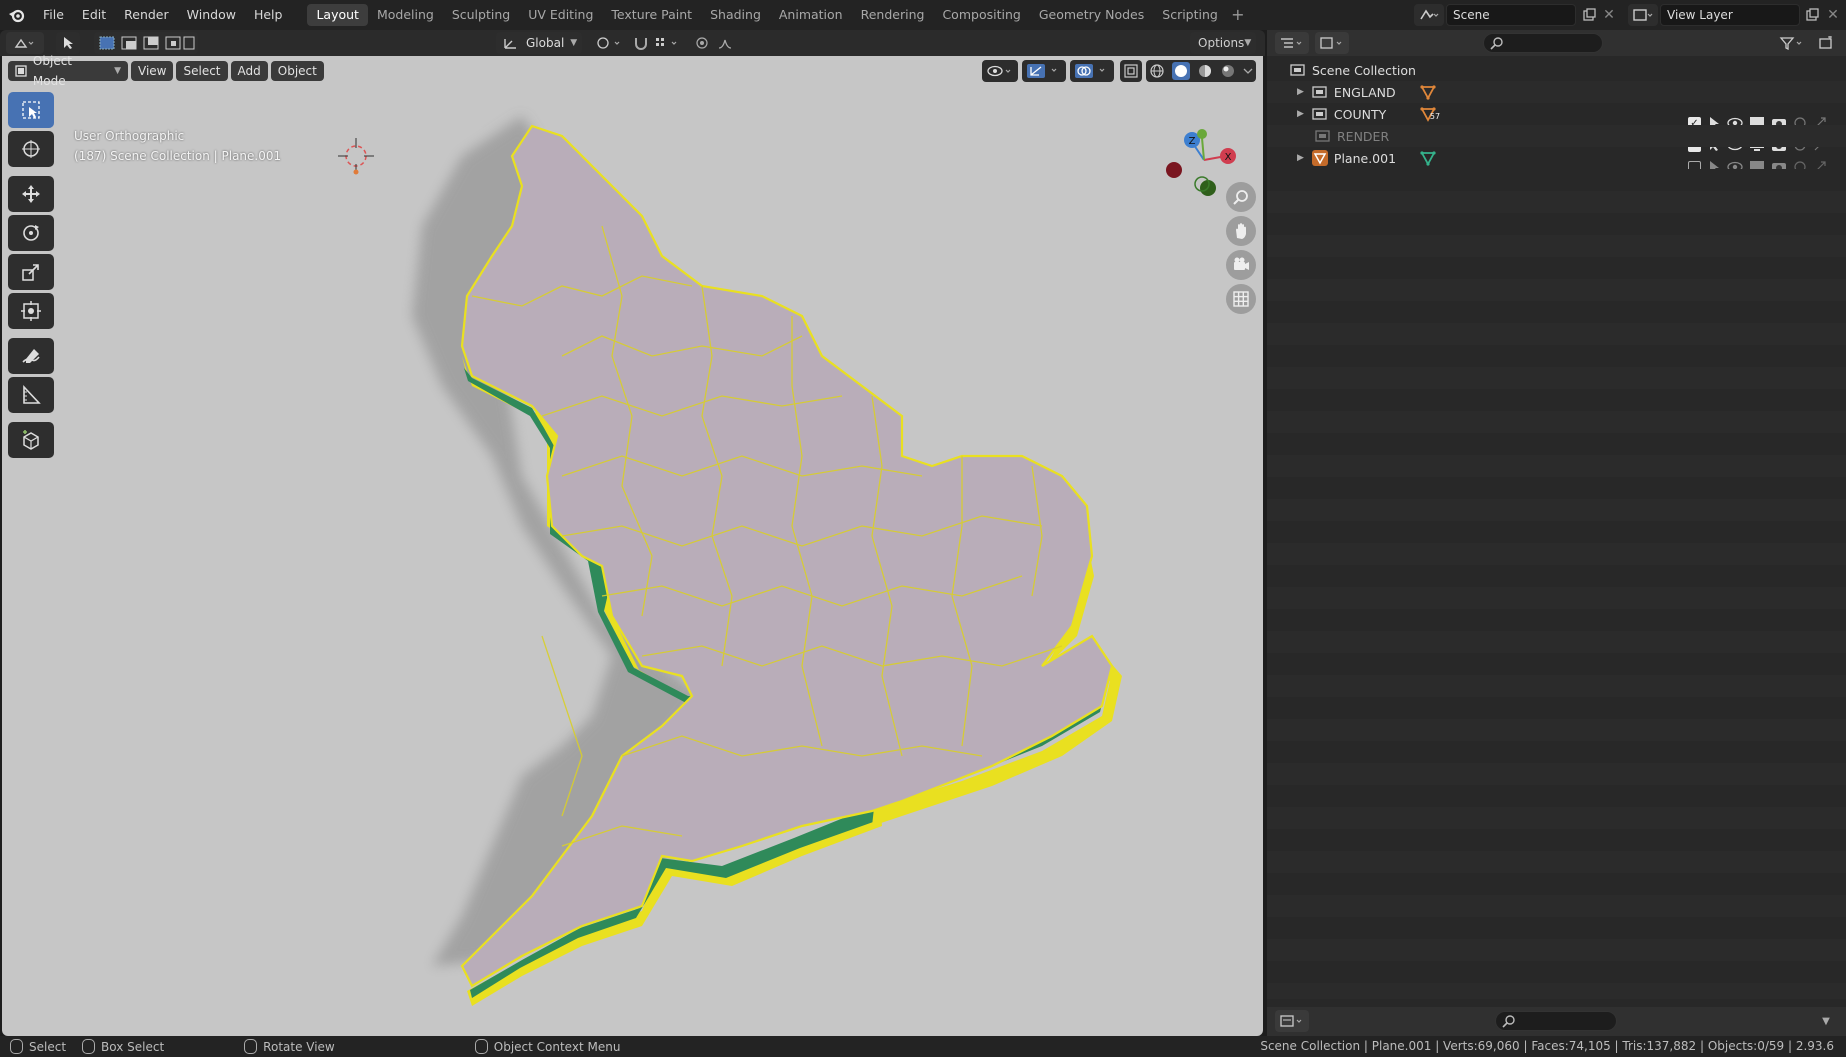  What do you see at coordinates (1429, 15) in the screenshot?
I see `scene-selector-icon` at bounding box center [1429, 15].